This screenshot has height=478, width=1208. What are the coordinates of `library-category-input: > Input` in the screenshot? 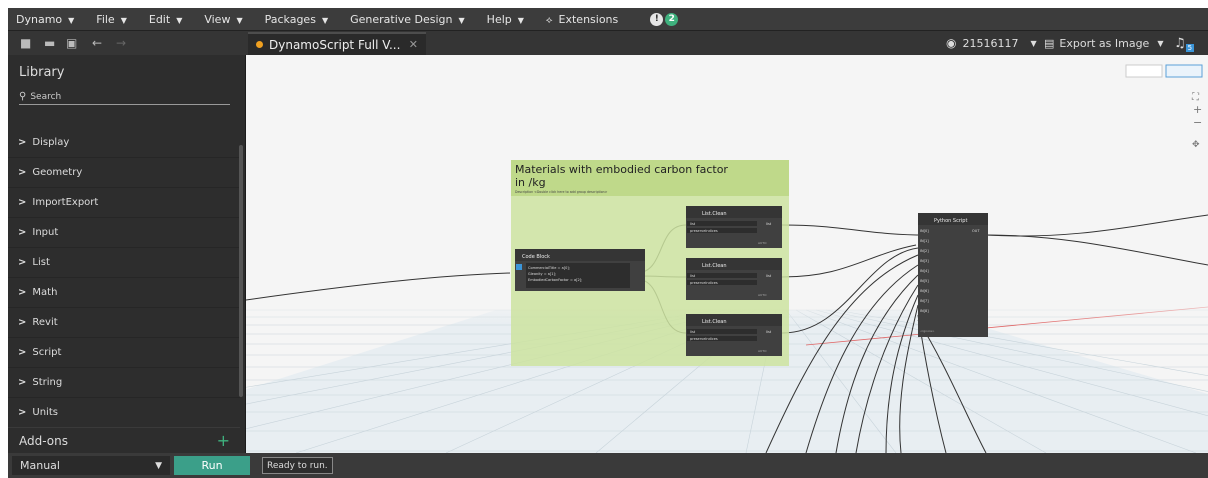 It's located at (124, 233).